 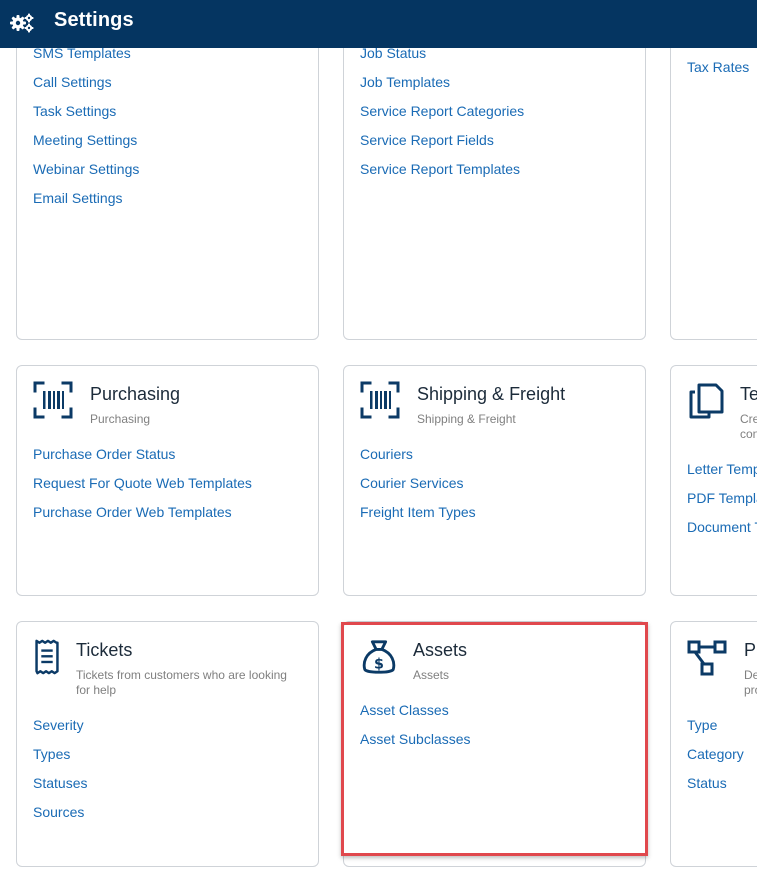 I want to click on purchasing-subtitle: Purchasing, so click(x=120, y=419).